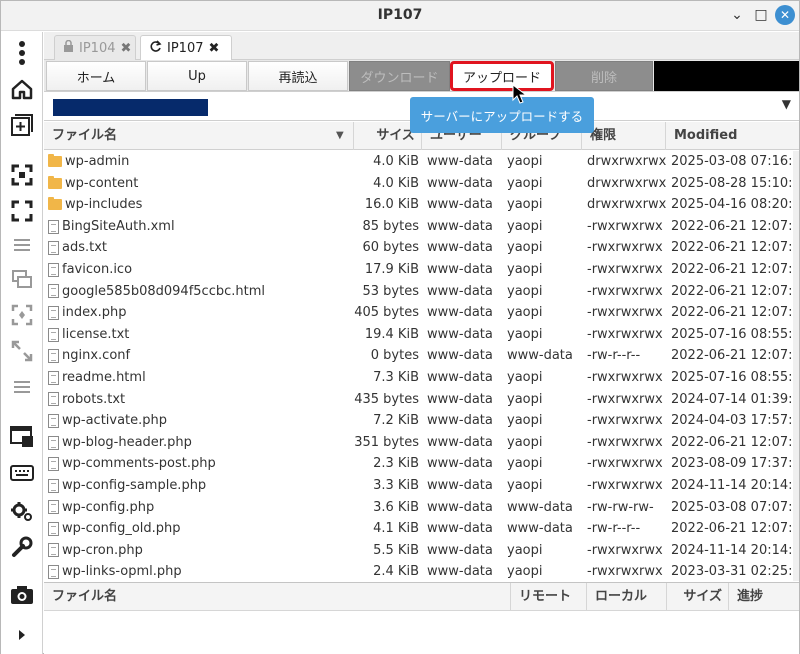 This screenshot has height=654, width=800. I want to click on list-icon, so click(22, 245).